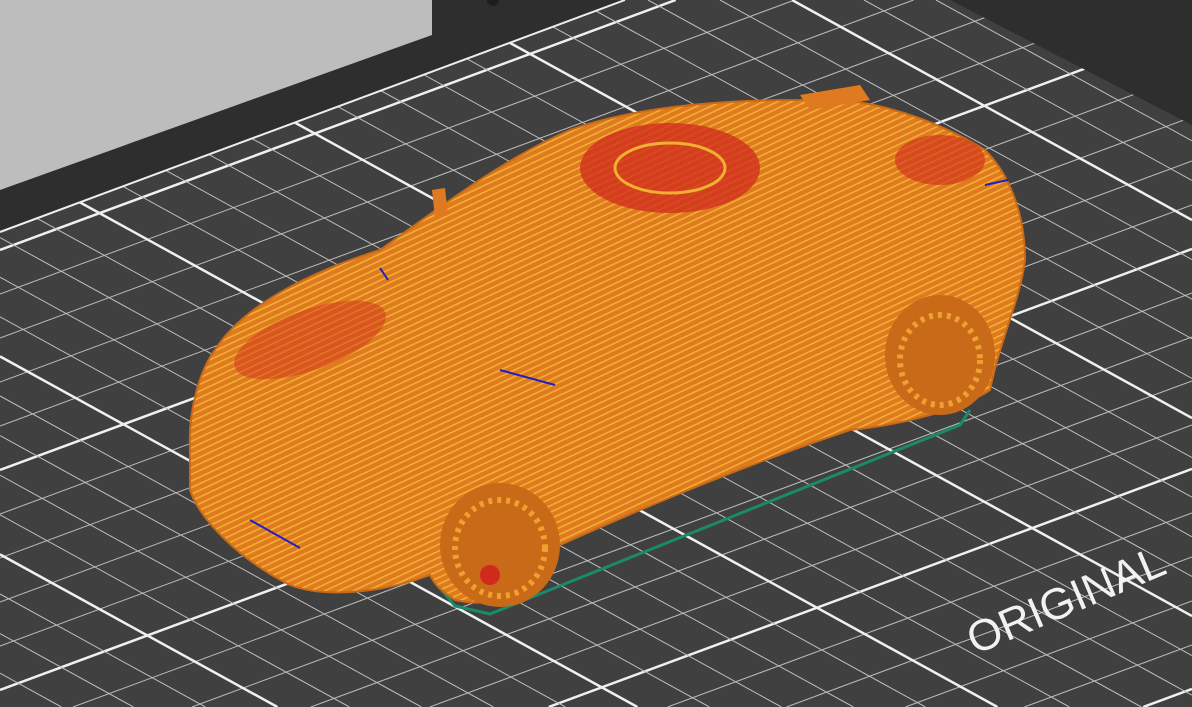 This screenshot has width=1192, height=707. What do you see at coordinates (500, 545) in the screenshot?
I see `front-wheel` at bounding box center [500, 545].